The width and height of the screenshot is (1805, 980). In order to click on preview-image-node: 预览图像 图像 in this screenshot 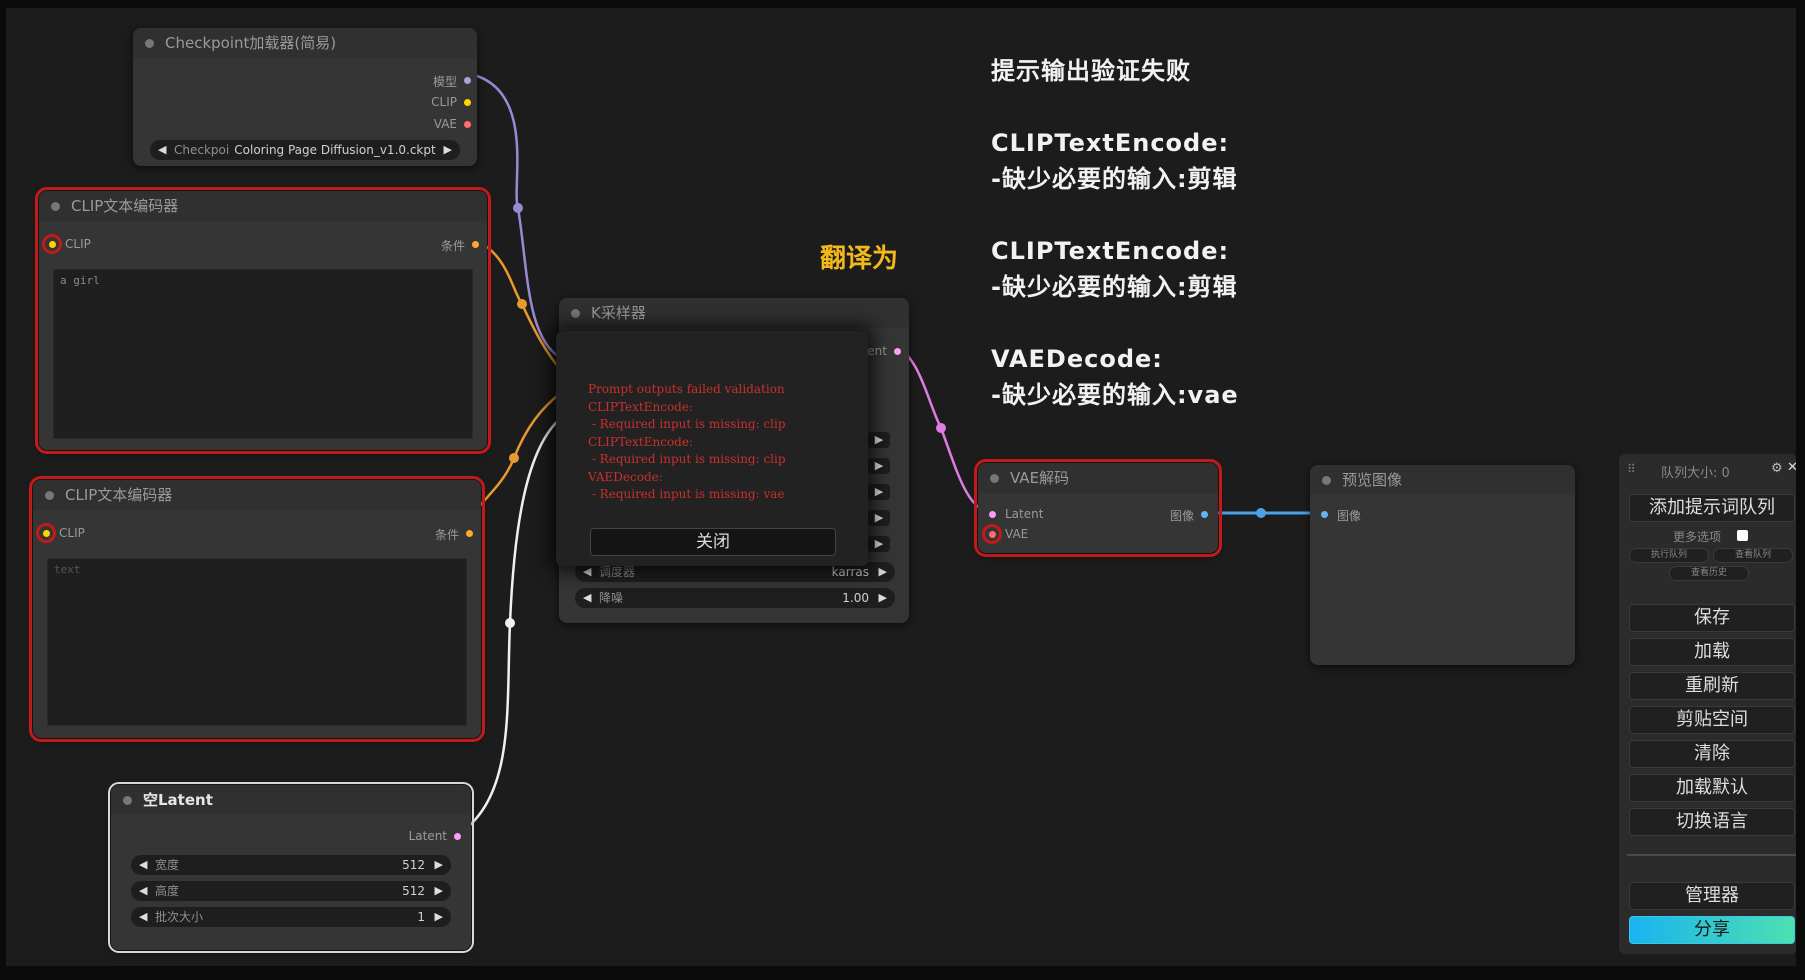, I will do `click(1442, 565)`.